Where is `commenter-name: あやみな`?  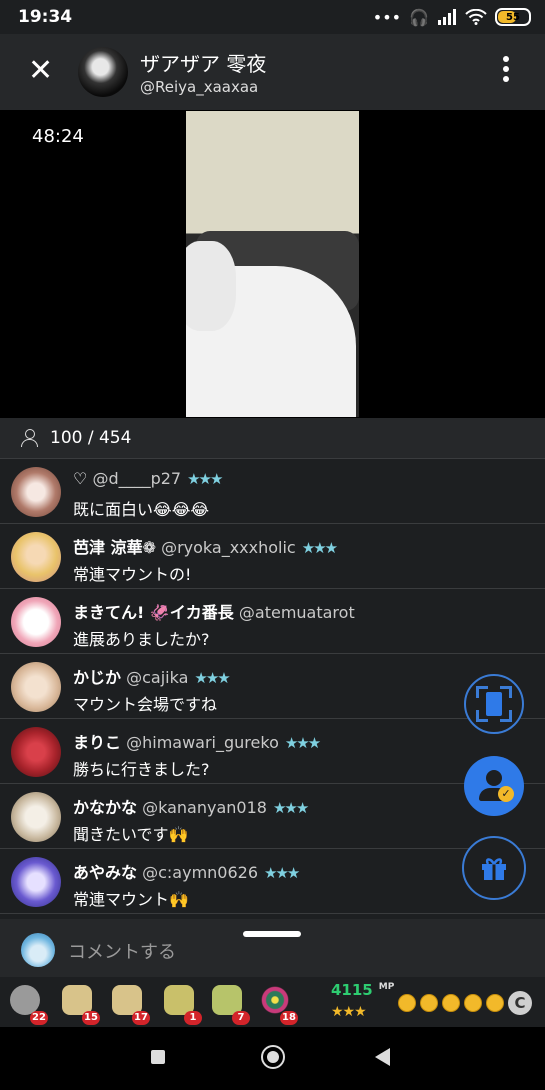
commenter-name: あやみな is located at coordinates (105, 872).